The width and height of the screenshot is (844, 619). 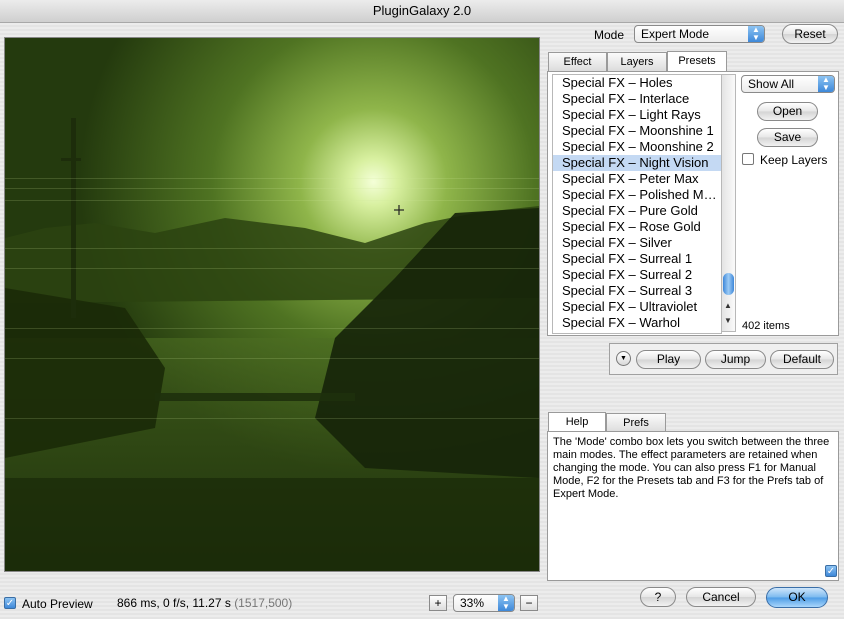 What do you see at coordinates (728, 320) in the screenshot?
I see `scroll-down-arrow-icon: ▼` at bounding box center [728, 320].